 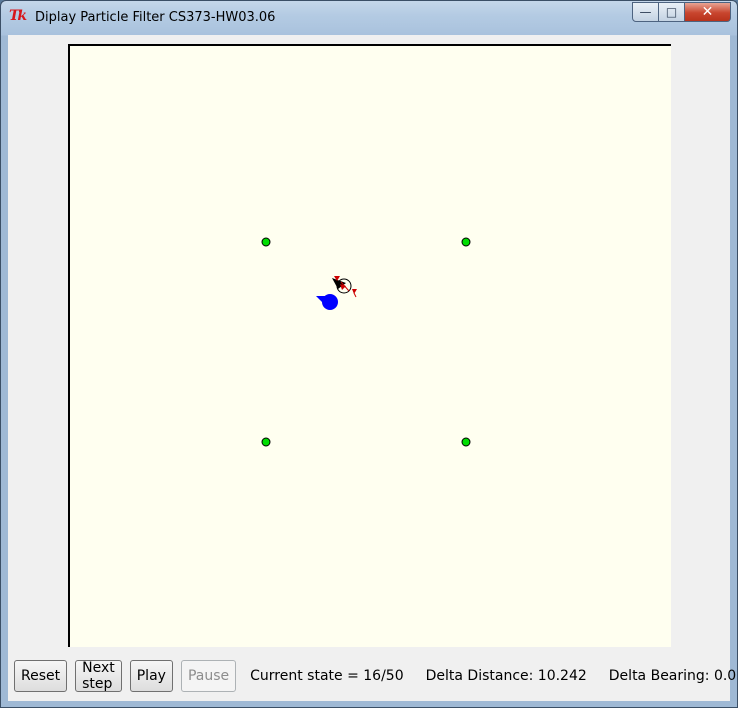 I want to click on close-button: ✕, so click(x=708, y=12).